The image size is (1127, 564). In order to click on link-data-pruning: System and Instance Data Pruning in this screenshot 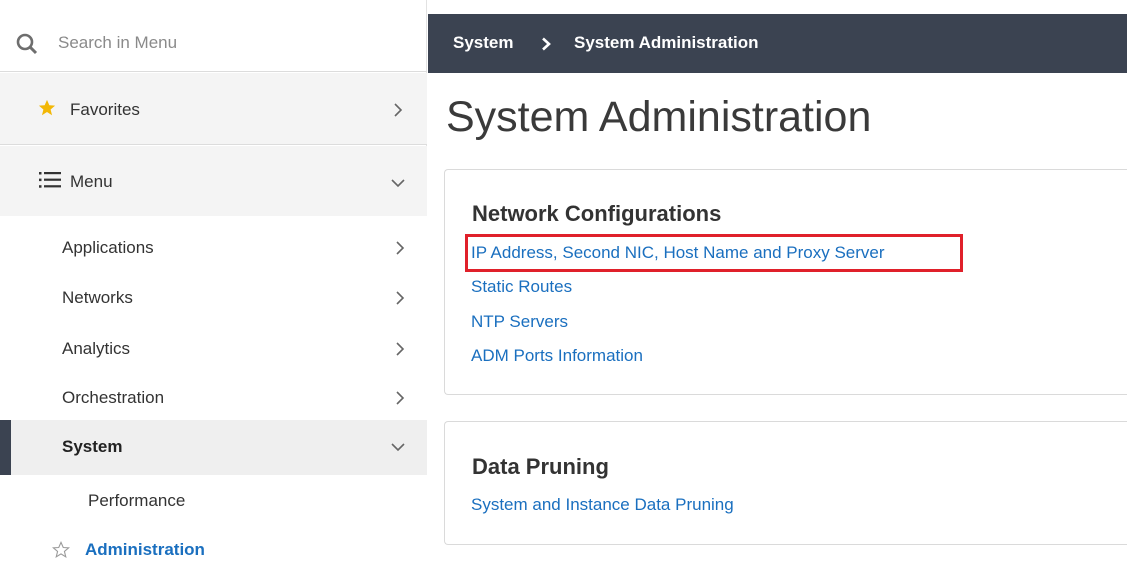, I will do `click(602, 505)`.